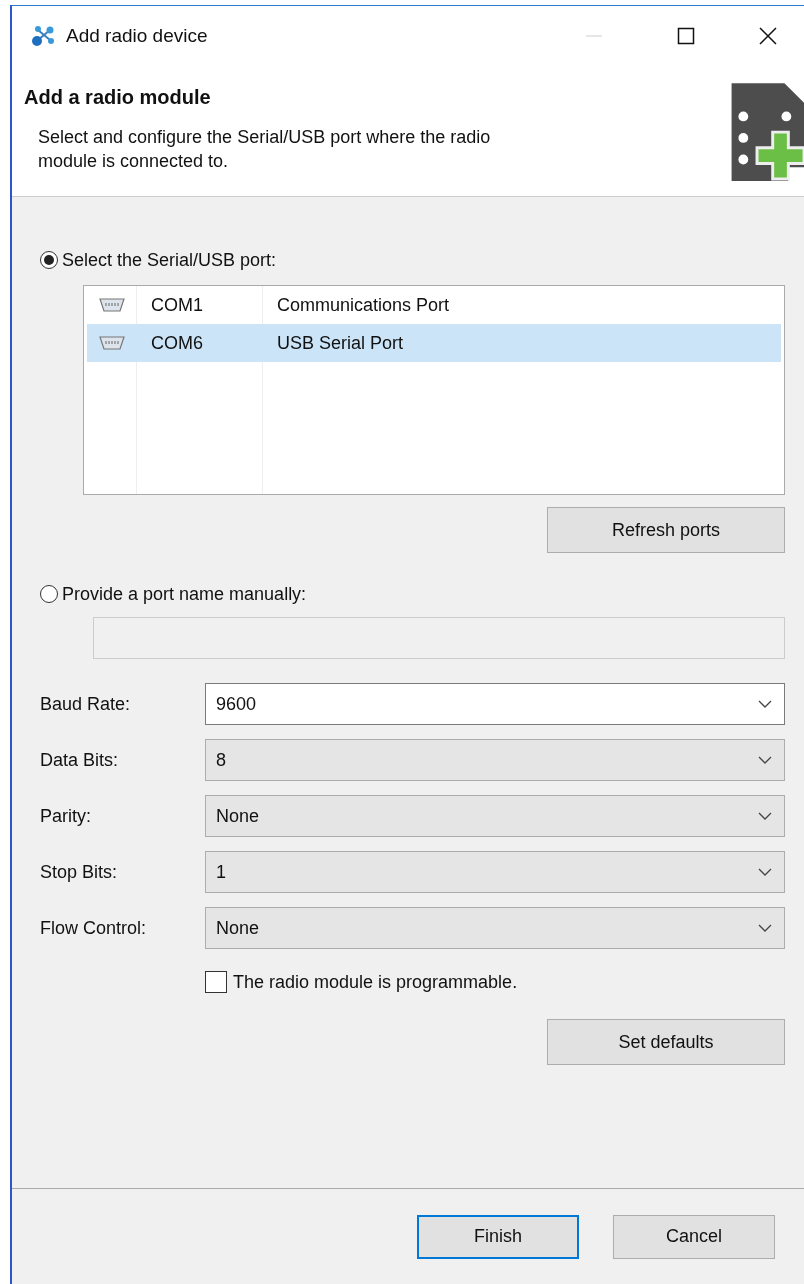 The width and height of the screenshot is (804, 1284). Describe the element at coordinates (666, 530) in the screenshot. I see `refresh-ports-button: Refresh ports` at that location.